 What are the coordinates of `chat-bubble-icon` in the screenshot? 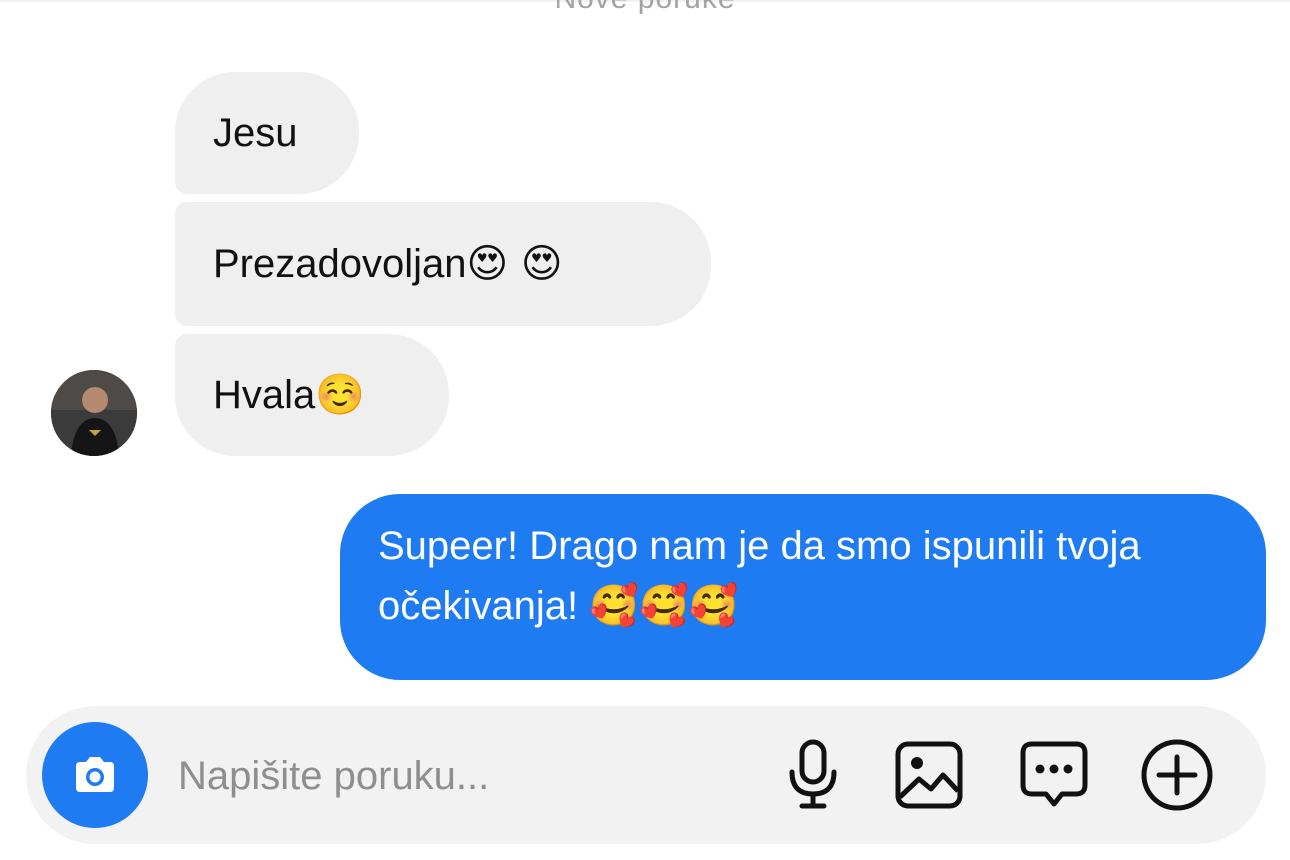 It's located at (1054, 774).